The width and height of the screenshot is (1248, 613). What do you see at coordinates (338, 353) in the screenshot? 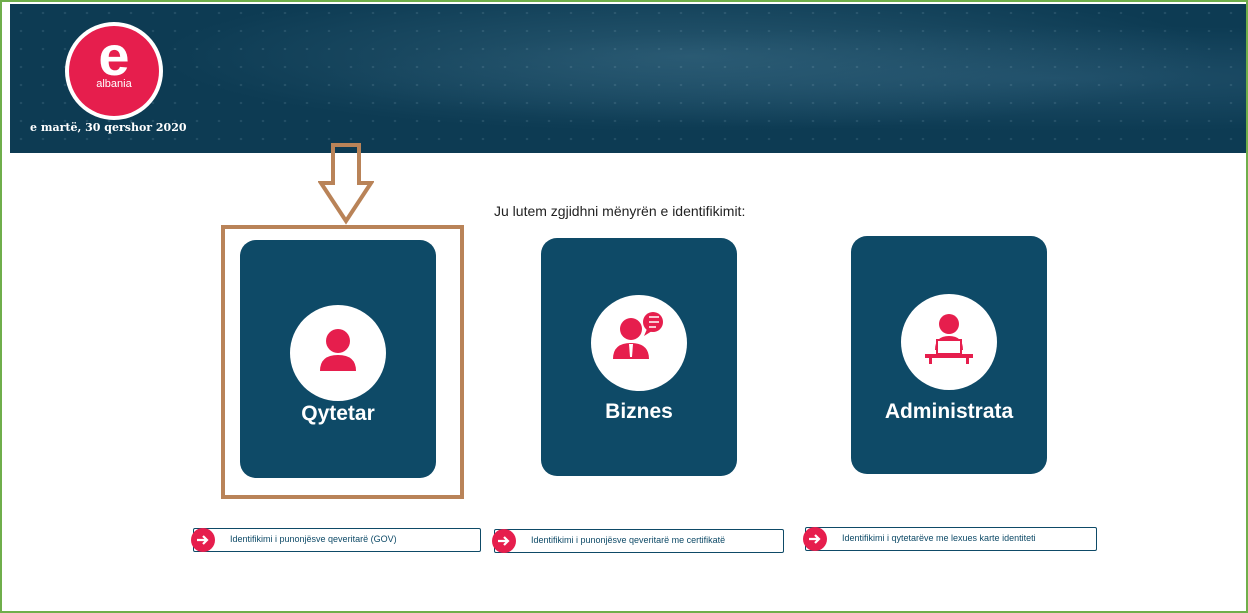
I see `citizen-icon` at bounding box center [338, 353].